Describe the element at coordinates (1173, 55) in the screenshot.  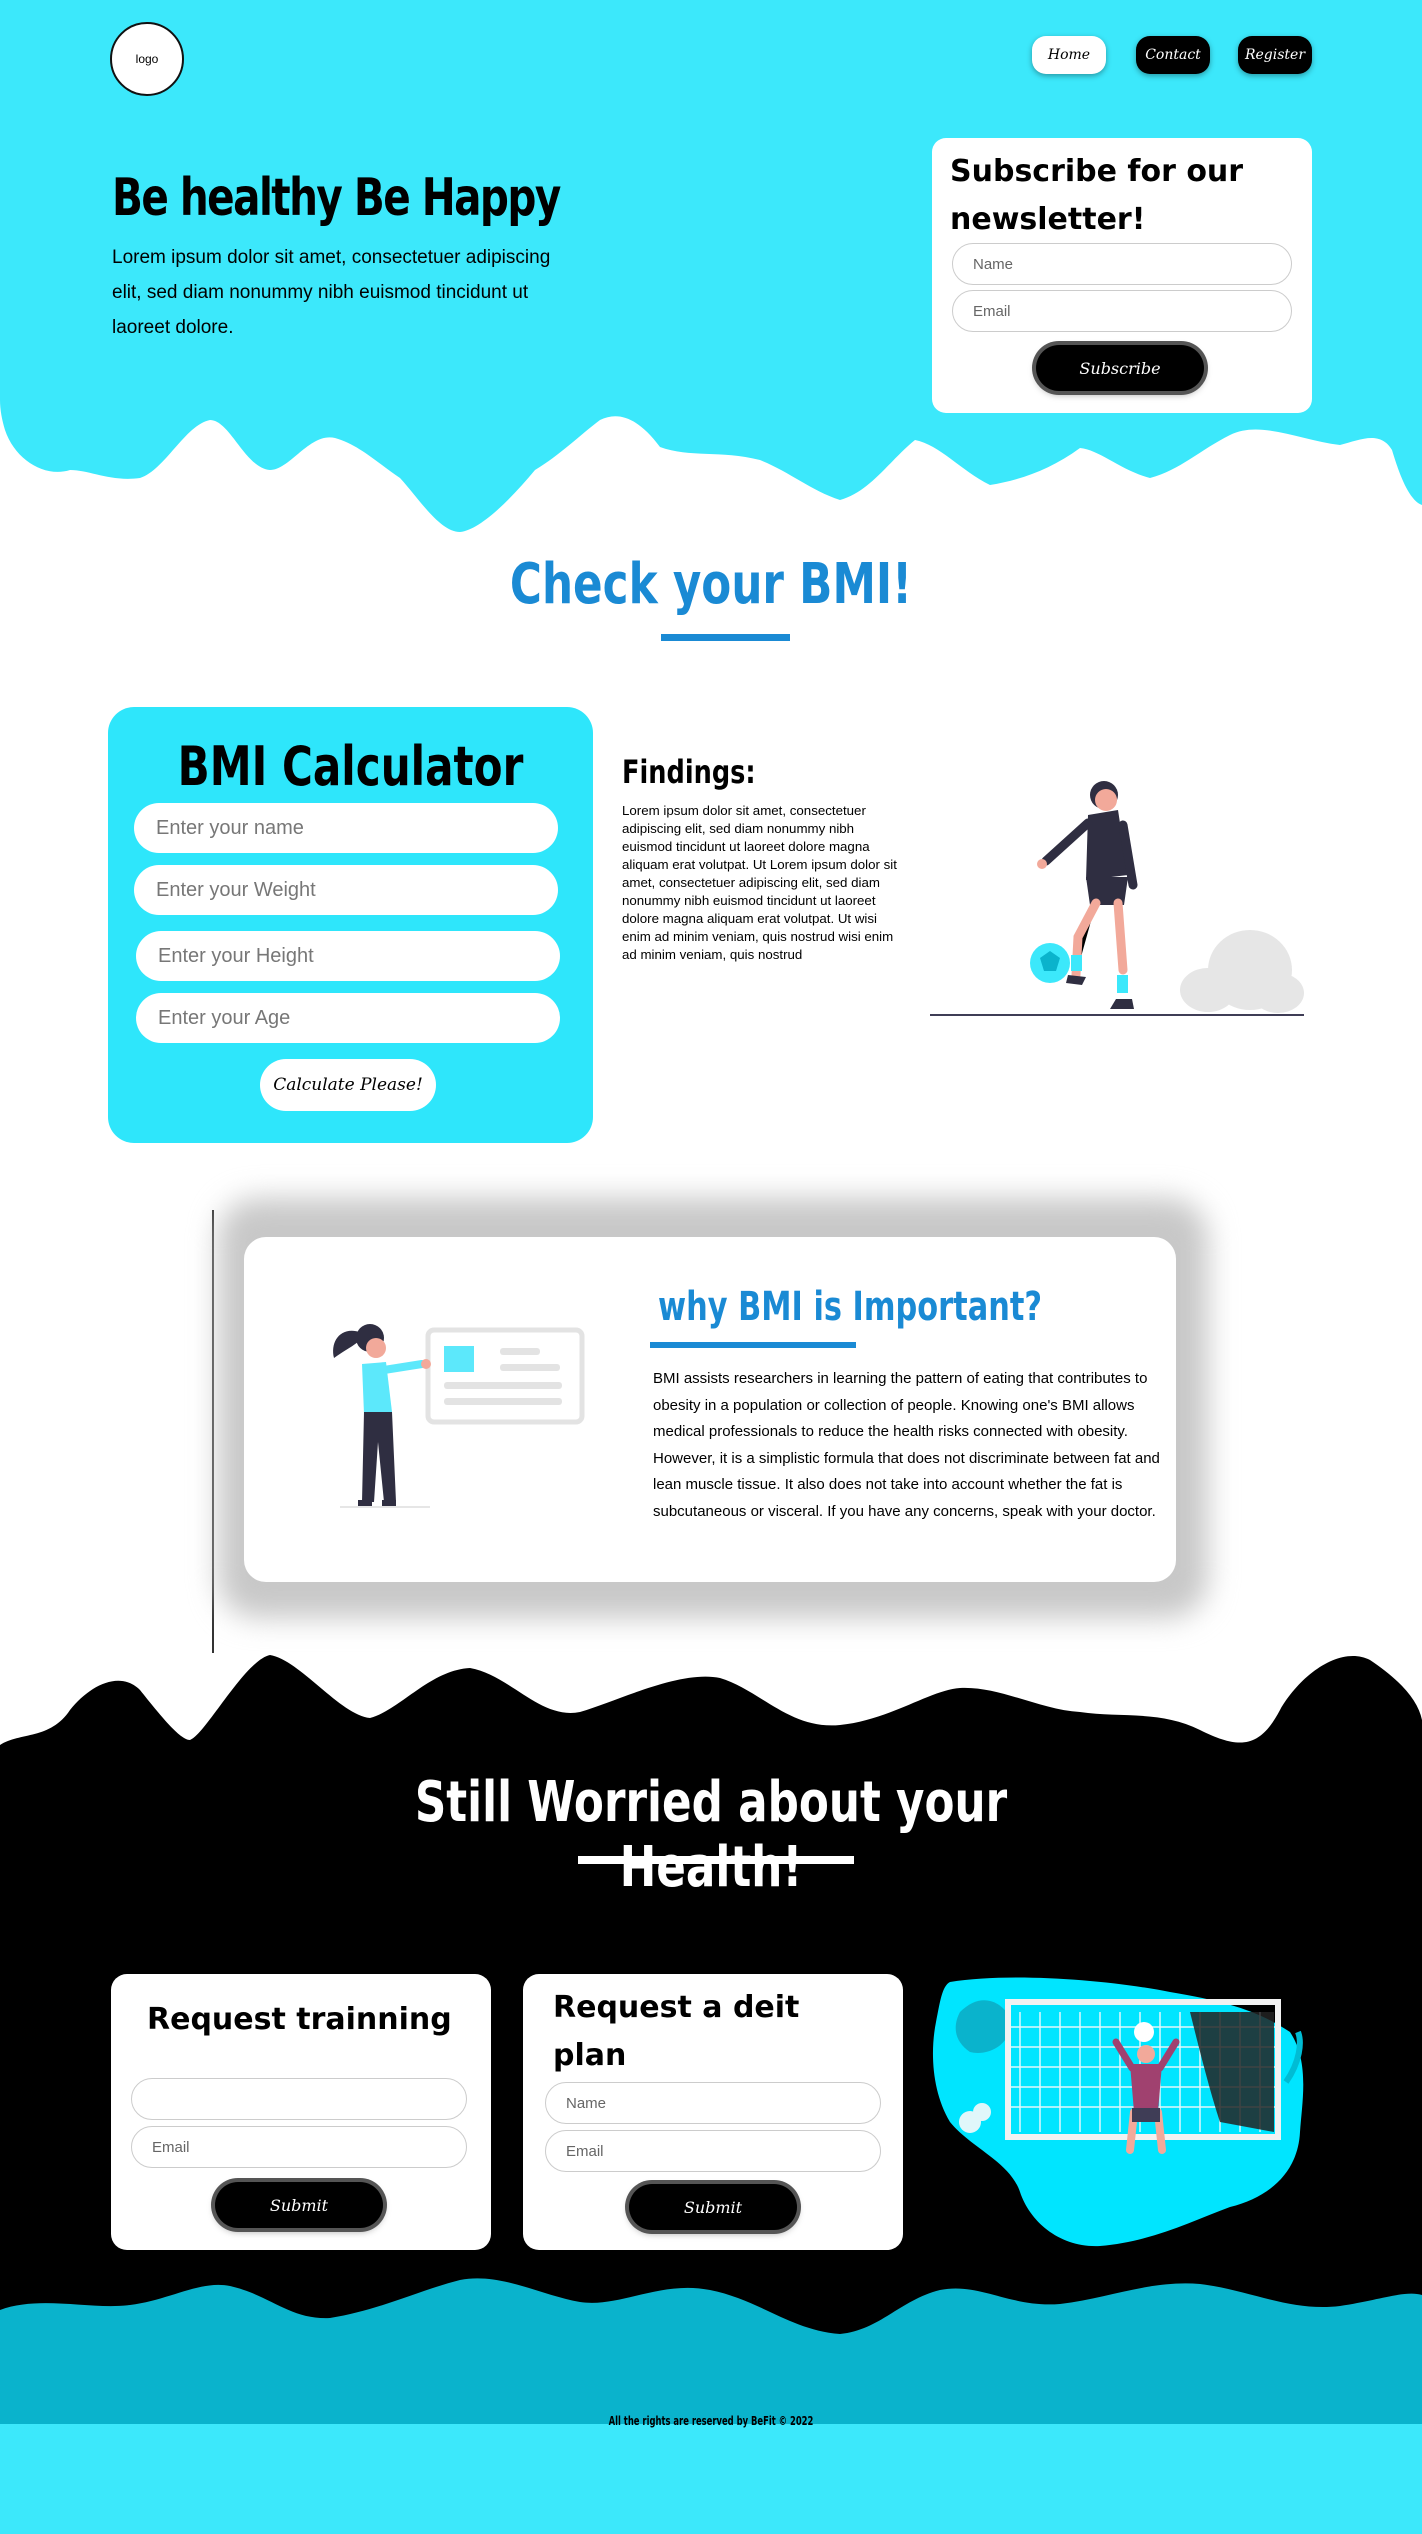
I see `nav-contact-button: Contact` at that location.